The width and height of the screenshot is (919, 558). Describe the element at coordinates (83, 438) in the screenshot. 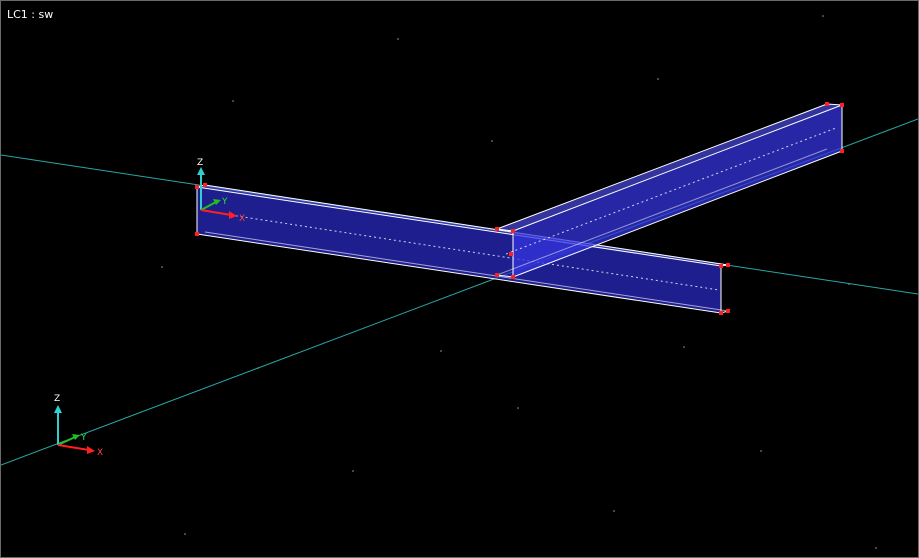

I see `global-axis-y-label: Y` at that location.